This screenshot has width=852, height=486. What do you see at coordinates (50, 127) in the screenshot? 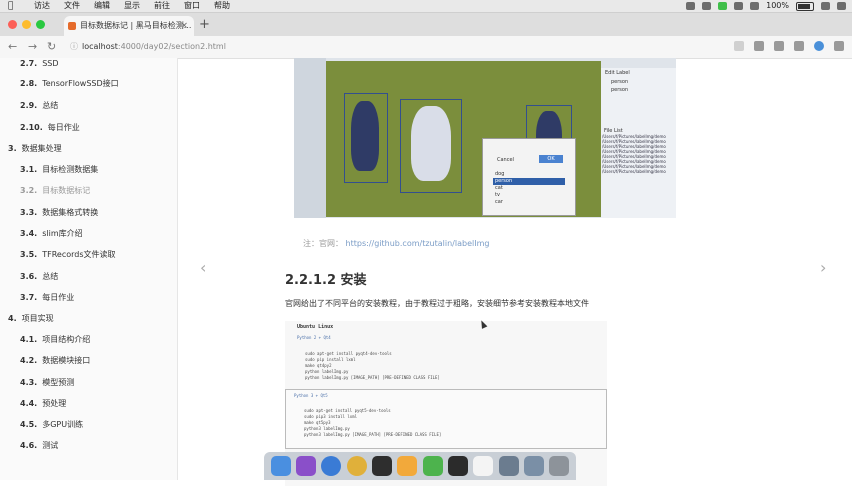
I see `toc-item: 2.10. 每日作业` at bounding box center [50, 127].